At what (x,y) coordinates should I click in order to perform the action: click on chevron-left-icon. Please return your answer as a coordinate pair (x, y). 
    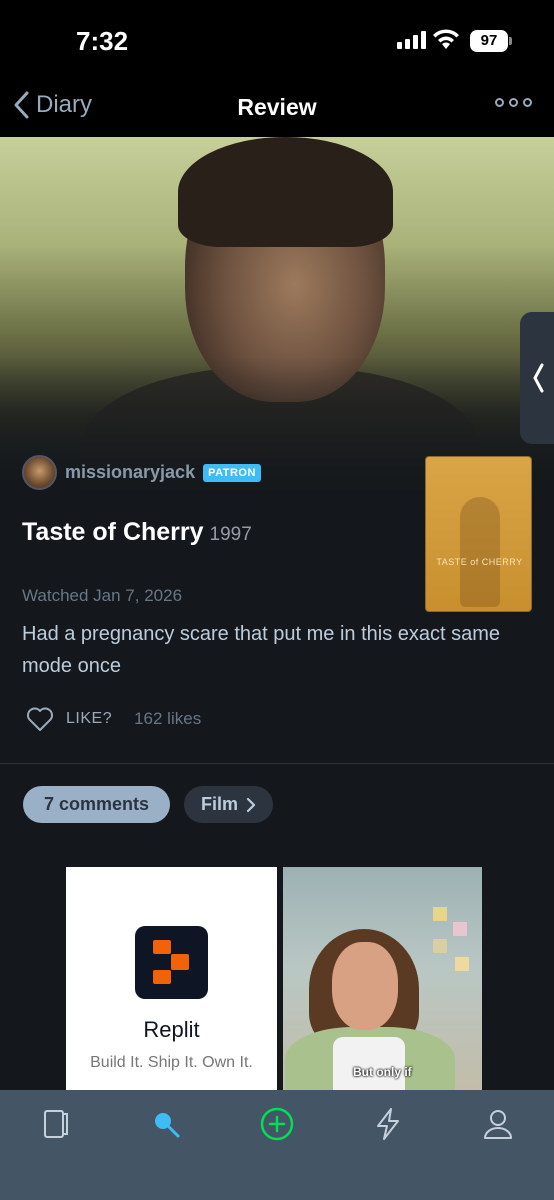
    Looking at the image, I should click on (538, 378).